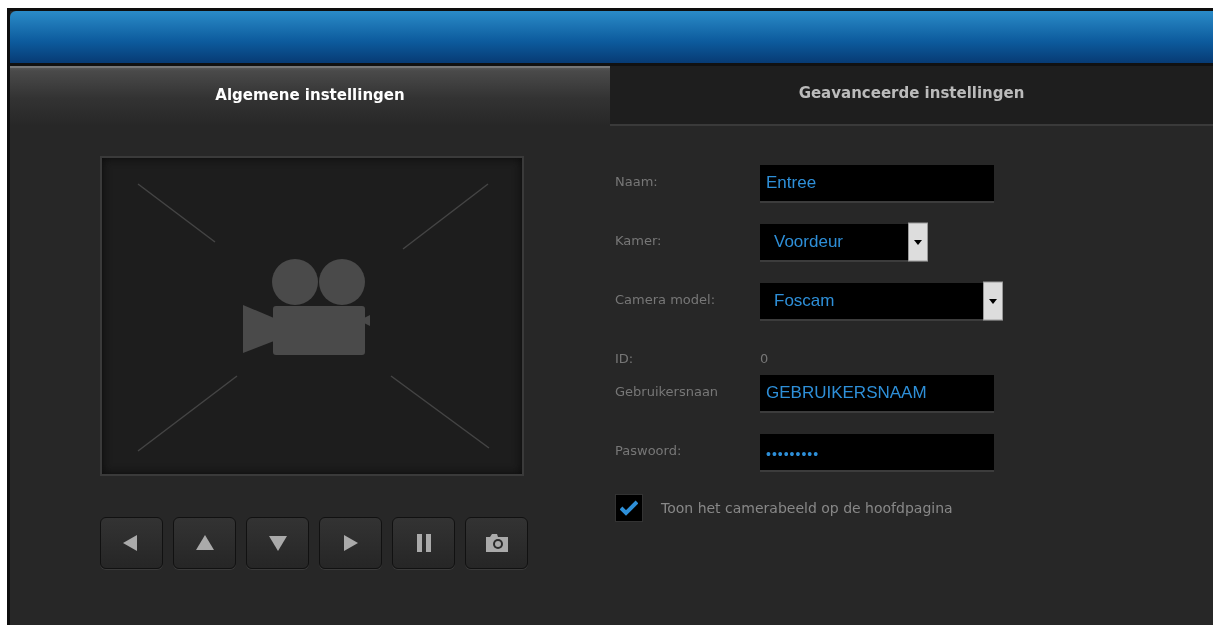 This screenshot has height=628, width=1213. What do you see at coordinates (665, 300) in the screenshot?
I see `field-label: Camera model:` at bounding box center [665, 300].